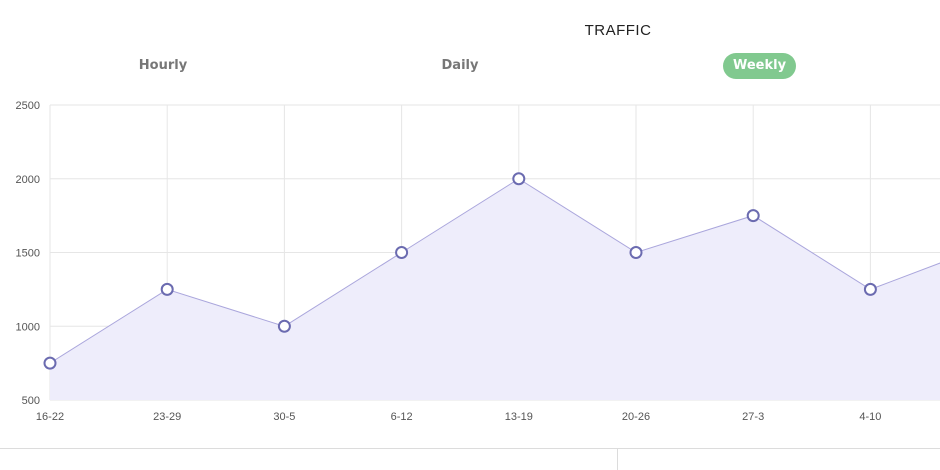  I want to click on chart-title: TRAFFIC, so click(618, 30).